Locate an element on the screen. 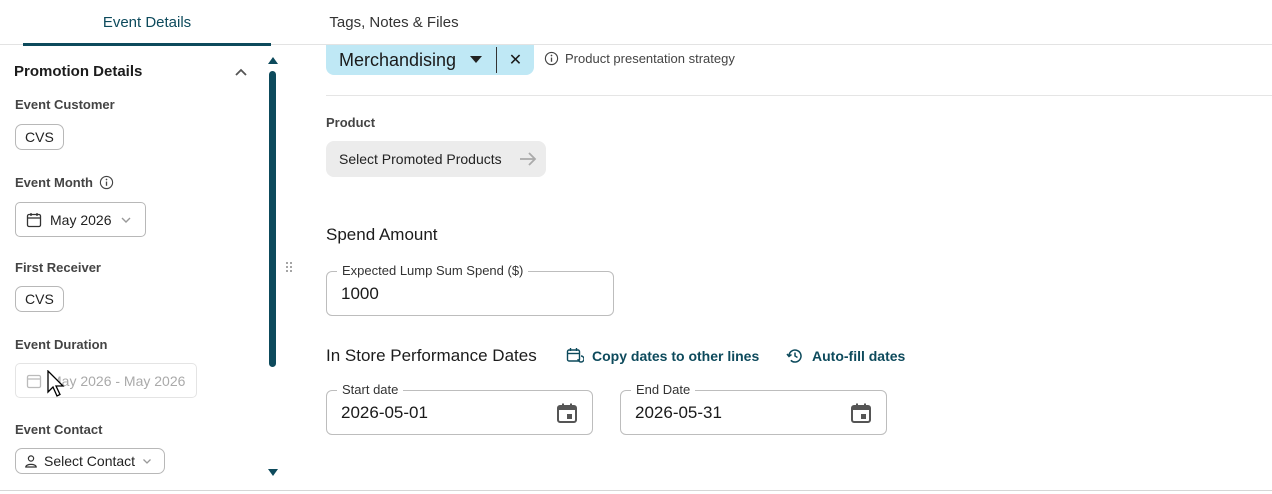 The height and width of the screenshot is (494, 1272). clear-icon: ✕ is located at coordinates (515, 60).